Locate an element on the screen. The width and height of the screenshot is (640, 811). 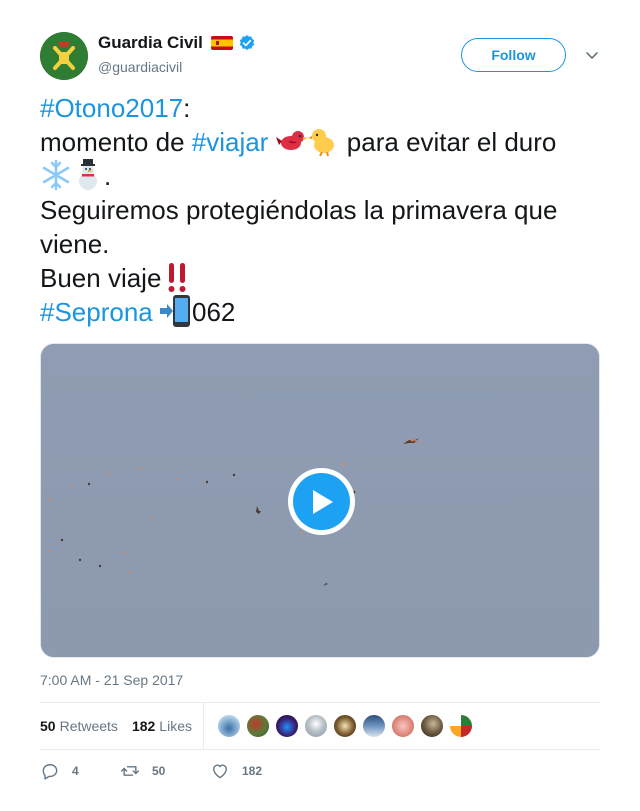
likes-label: Likes is located at coordinates (175, 726).